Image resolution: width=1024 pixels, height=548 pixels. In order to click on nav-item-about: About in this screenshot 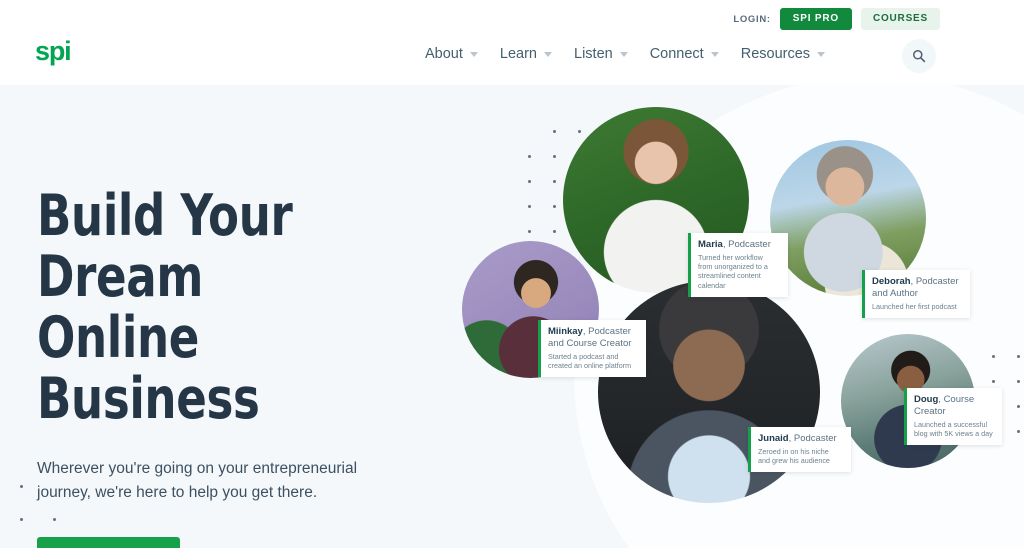, I will do `click(451, 54)`.